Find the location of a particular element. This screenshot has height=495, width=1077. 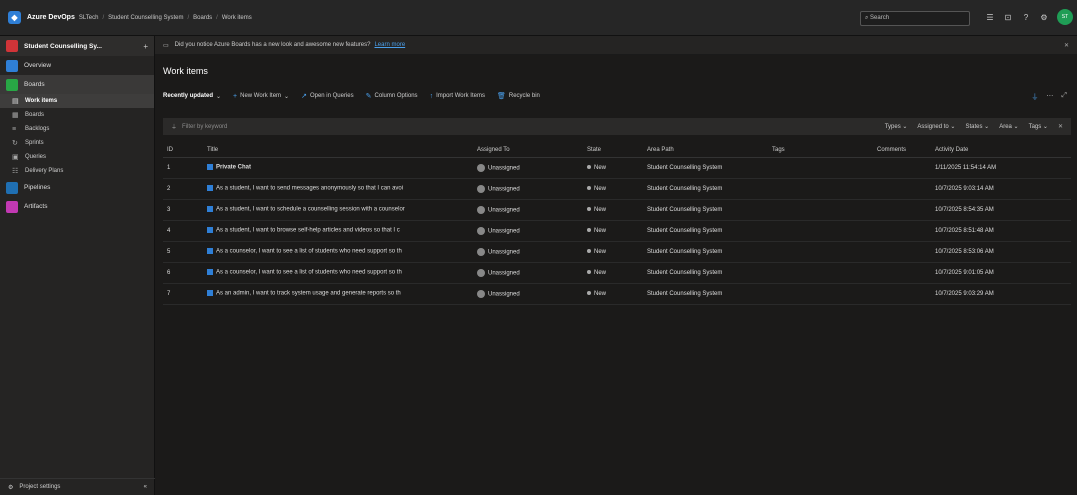

sidebar-item-boards-sub: ▦ Boards is located at coordinates (77, 115).